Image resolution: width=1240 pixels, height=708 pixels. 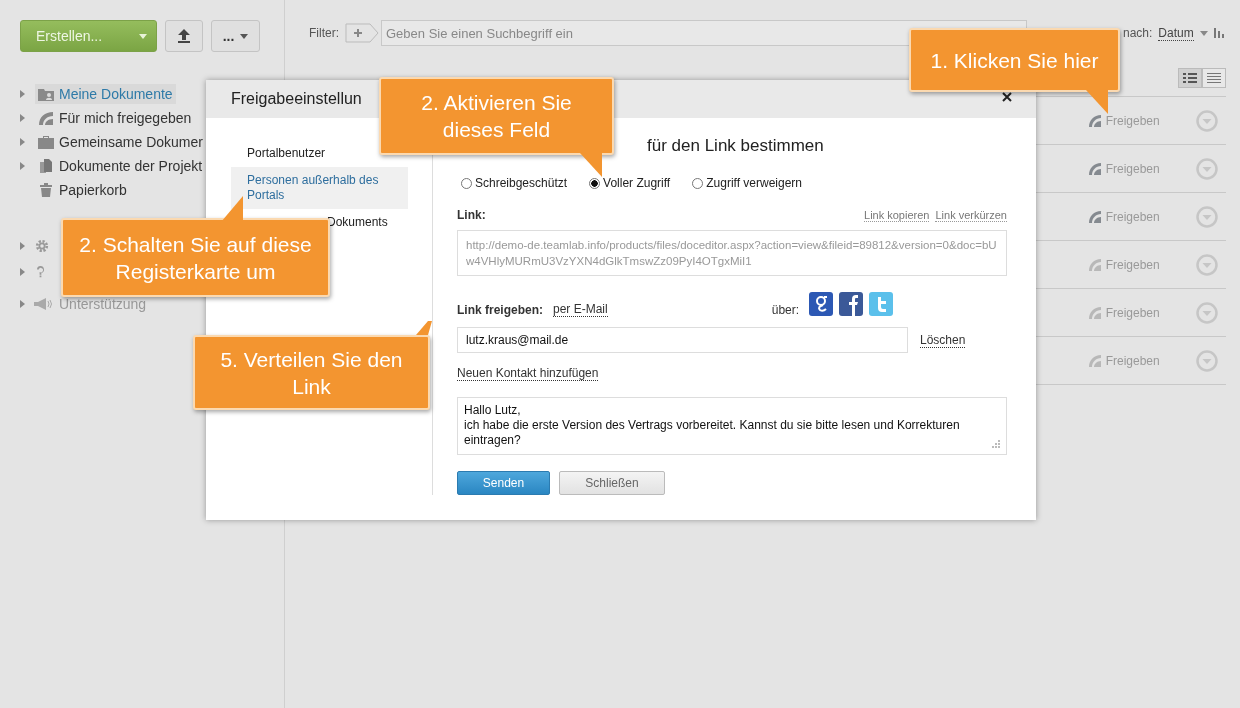 I want to click on help-icon, so click(x=40, y=272).